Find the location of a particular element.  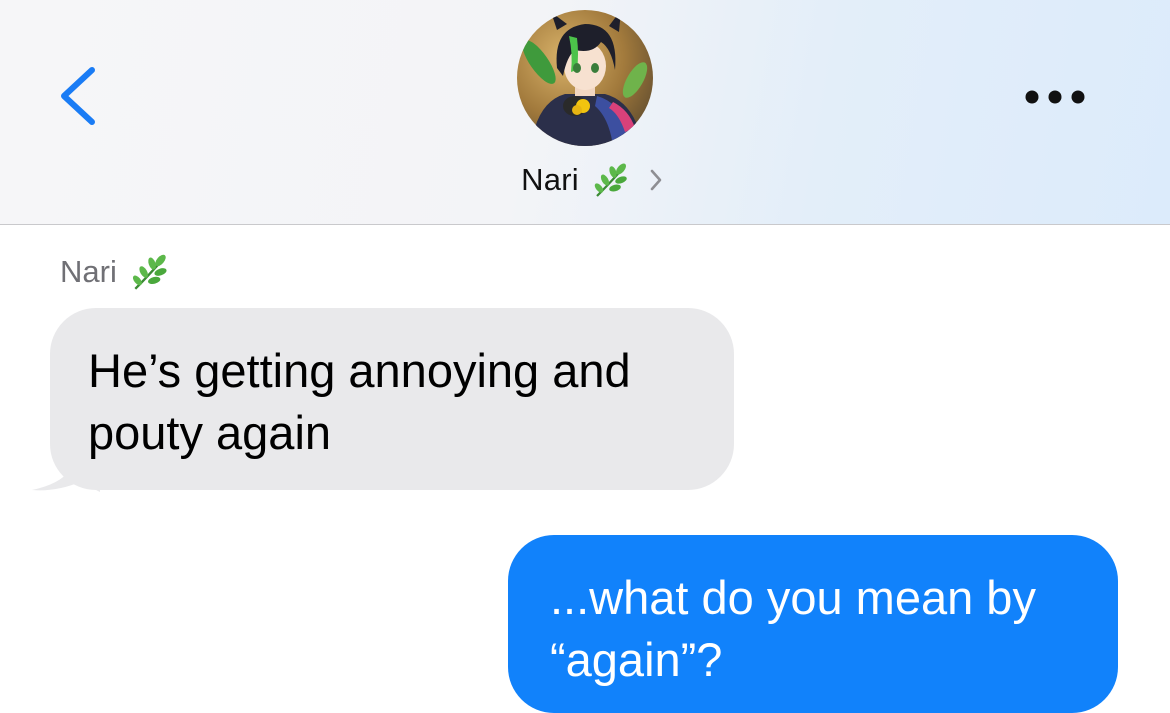

message-text-line: ...what do you mean by is located at coordinates (793, 597).